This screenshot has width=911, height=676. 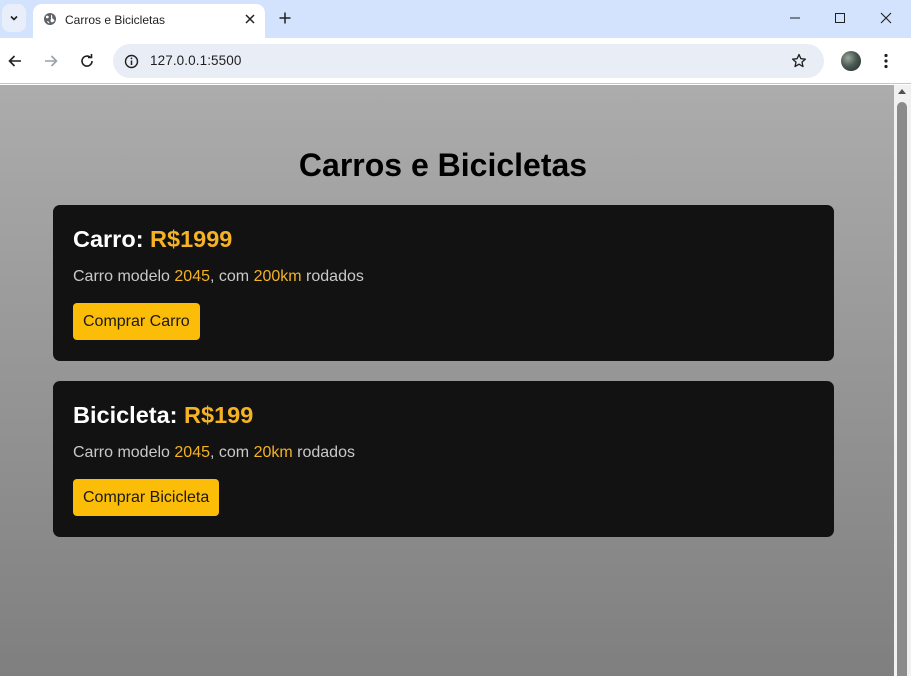 What do you see at coordinates (50, 19) in the screenshot?
I see `globe-icon` at bounding box center [50, 19].